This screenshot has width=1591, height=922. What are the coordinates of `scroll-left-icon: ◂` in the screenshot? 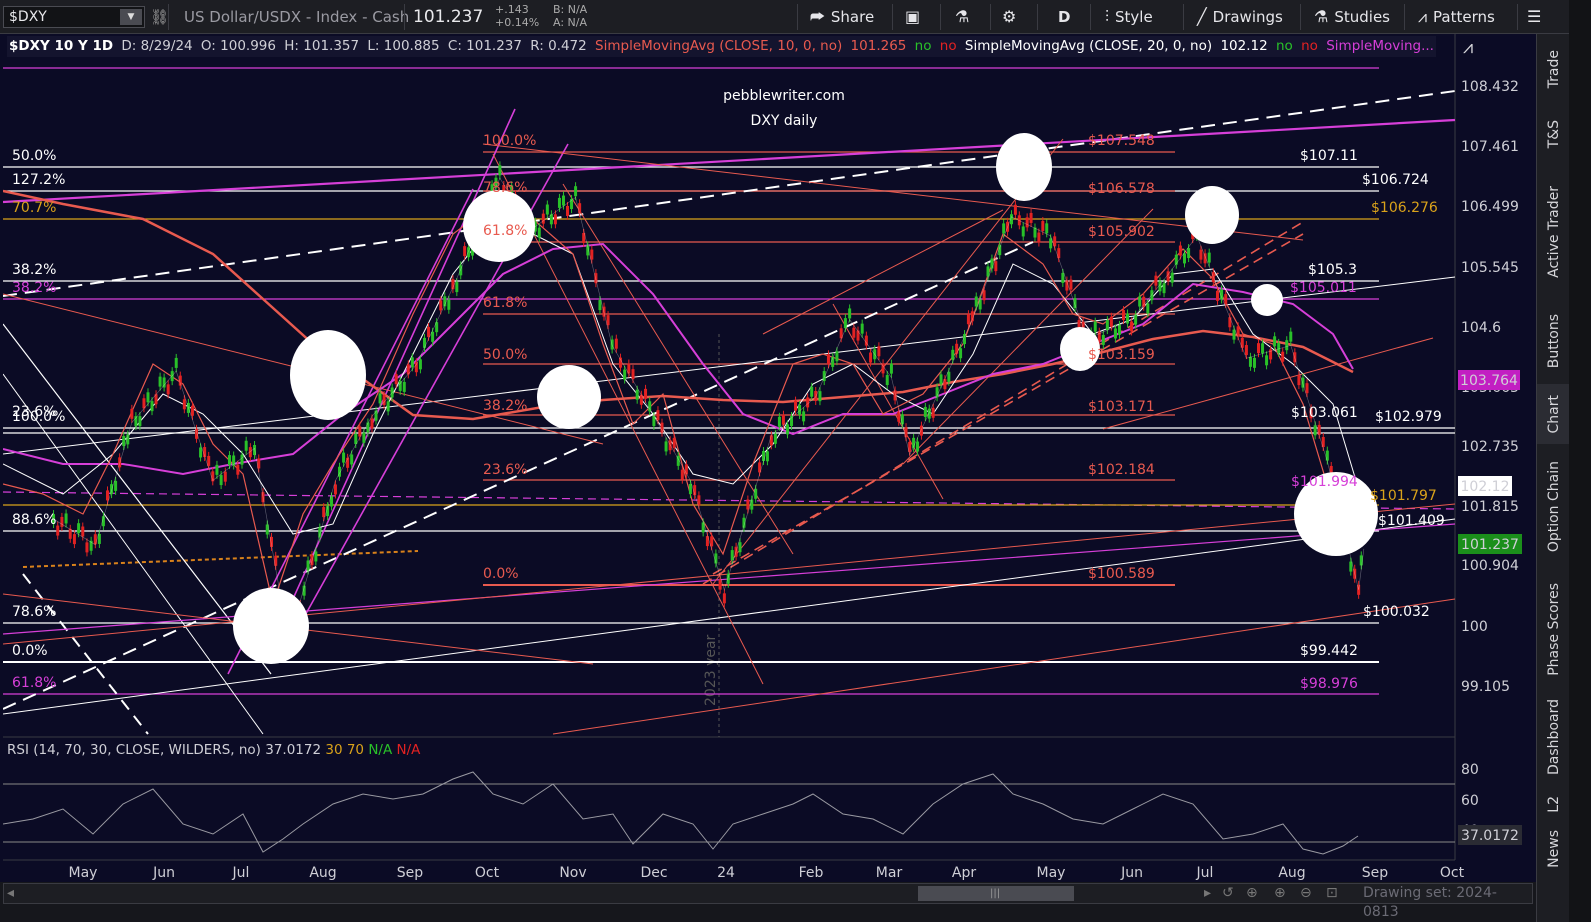 It's located at (10, 893).